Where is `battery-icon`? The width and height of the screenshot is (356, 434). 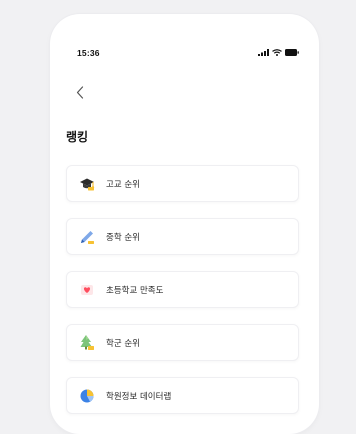 battery-icon is located at coordinates (292, 52).